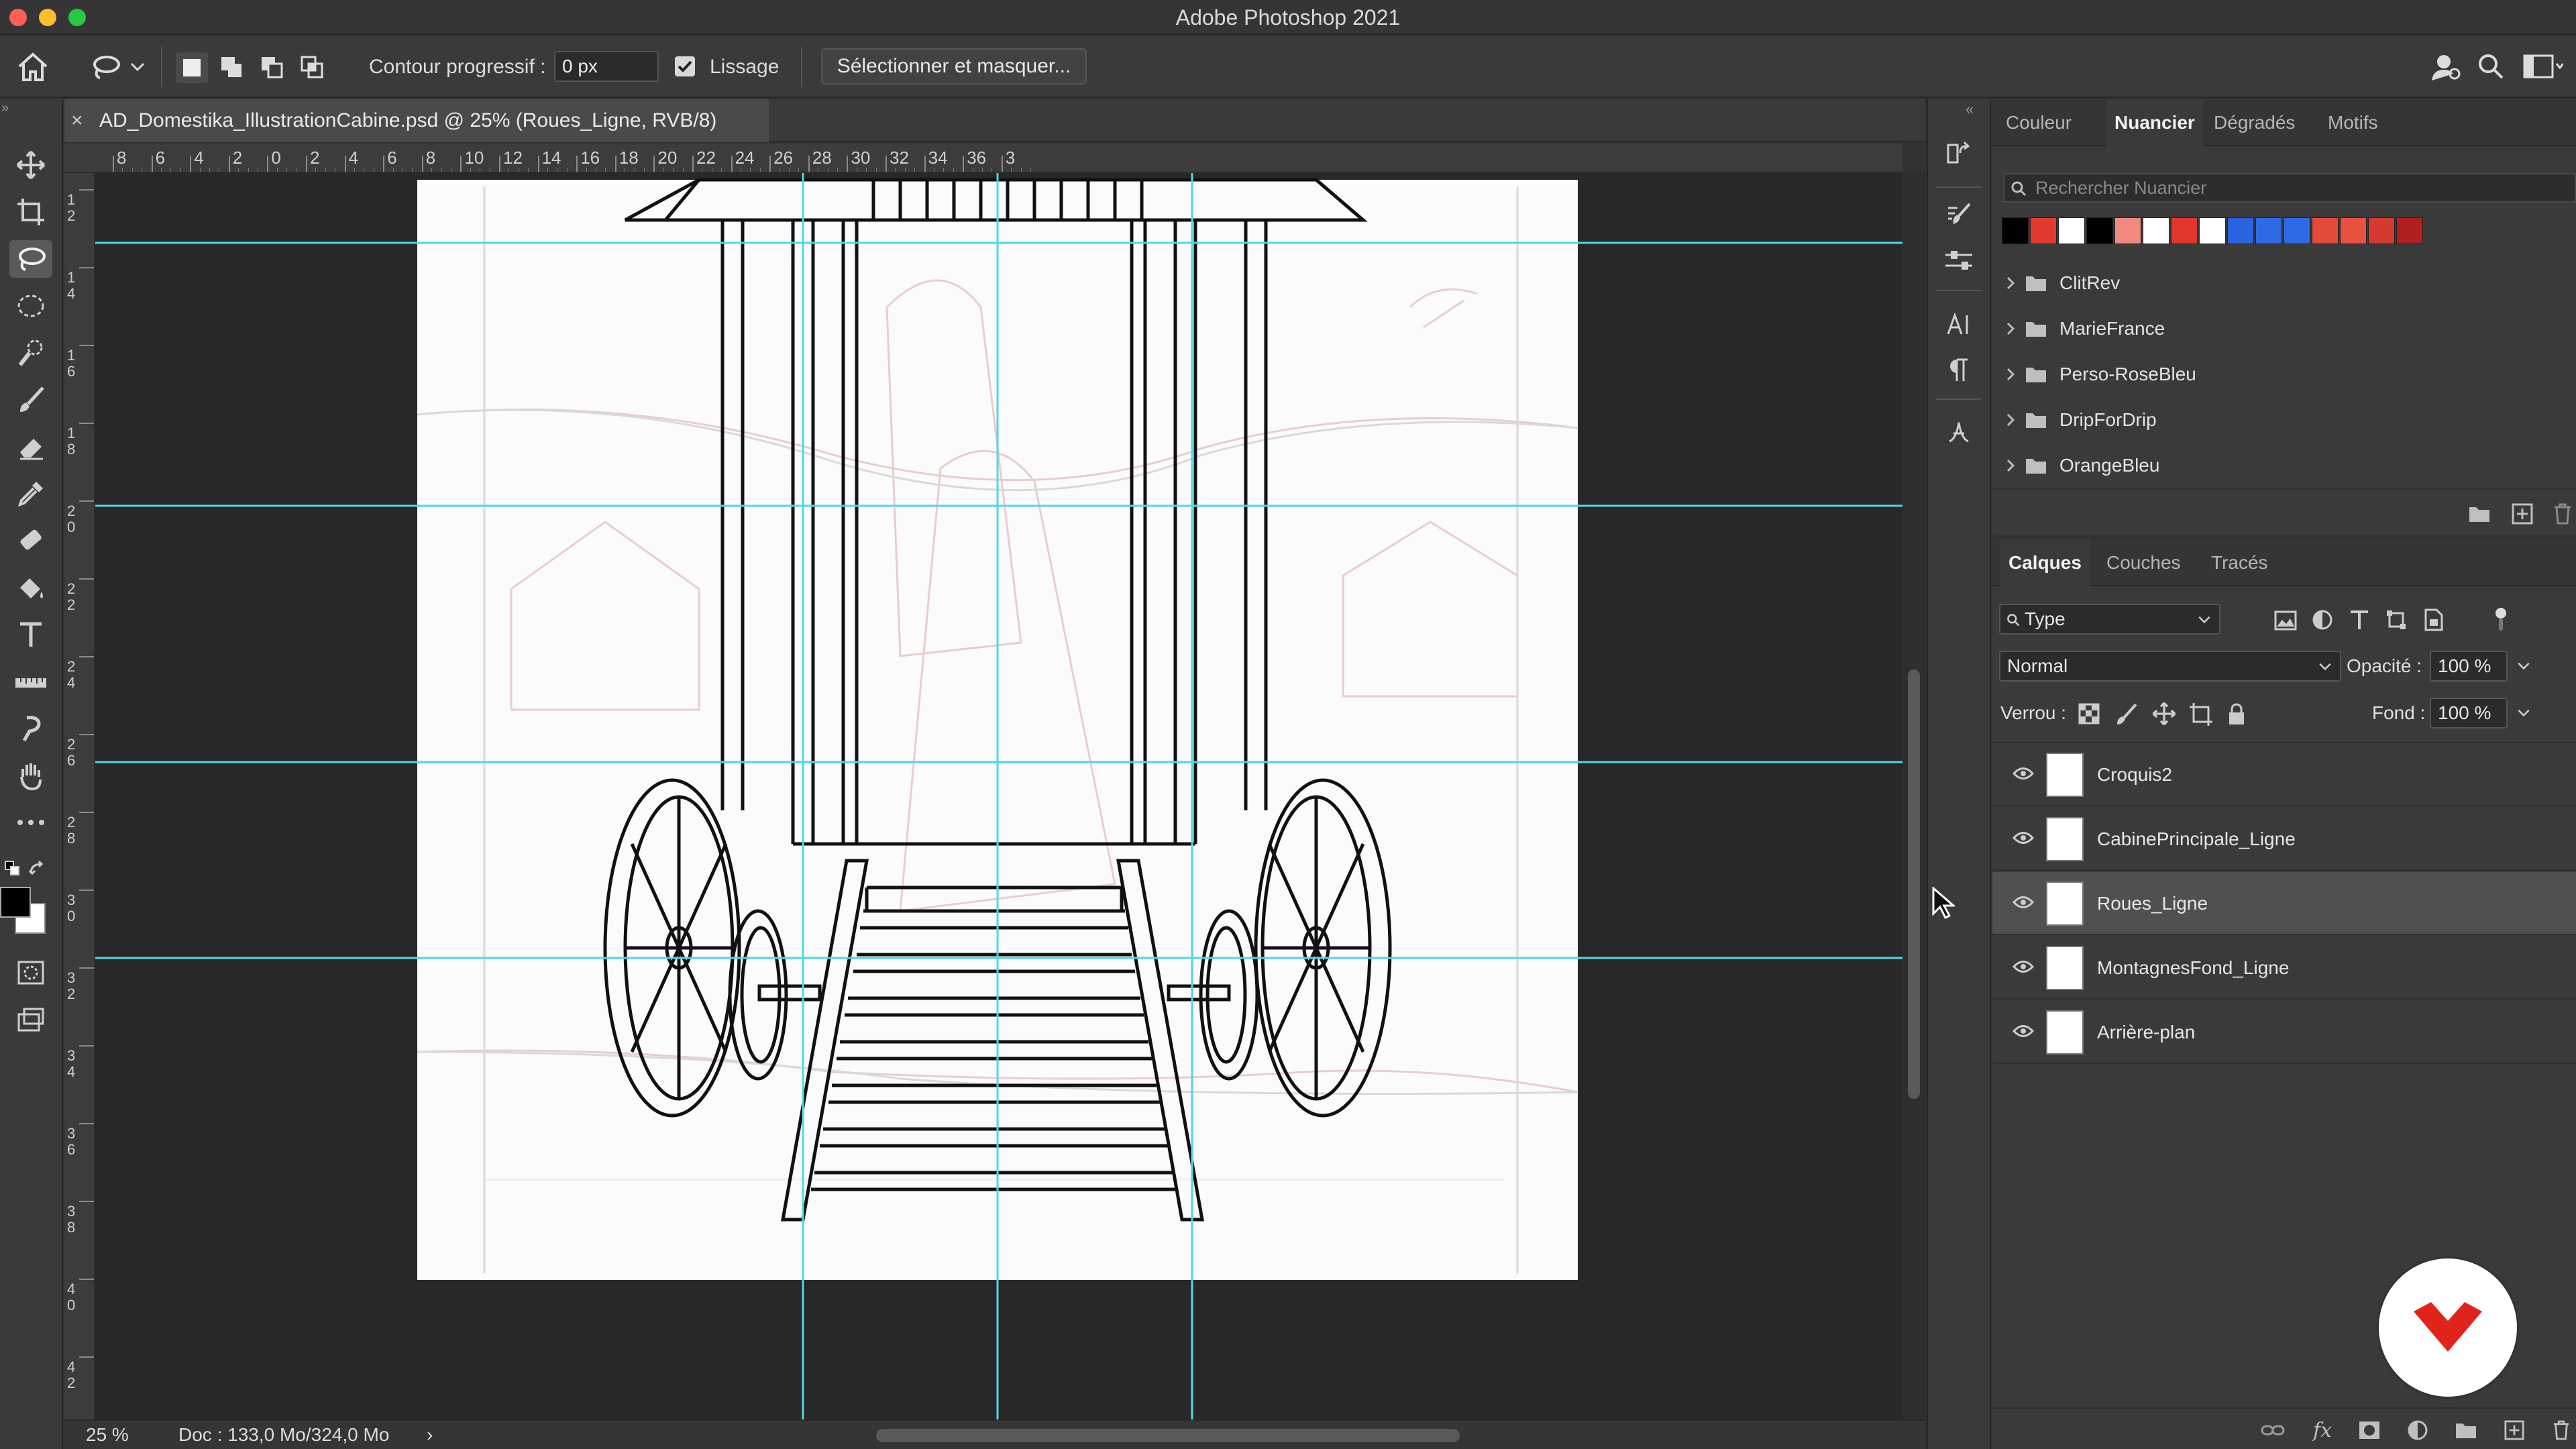 The width and height of the screenshot is (2576, 1449). What do you see at coordinates (2284, 1032) in the screenshot?
I see `layer-row: Arrière-plan` at bounding box center [2284, 1032].